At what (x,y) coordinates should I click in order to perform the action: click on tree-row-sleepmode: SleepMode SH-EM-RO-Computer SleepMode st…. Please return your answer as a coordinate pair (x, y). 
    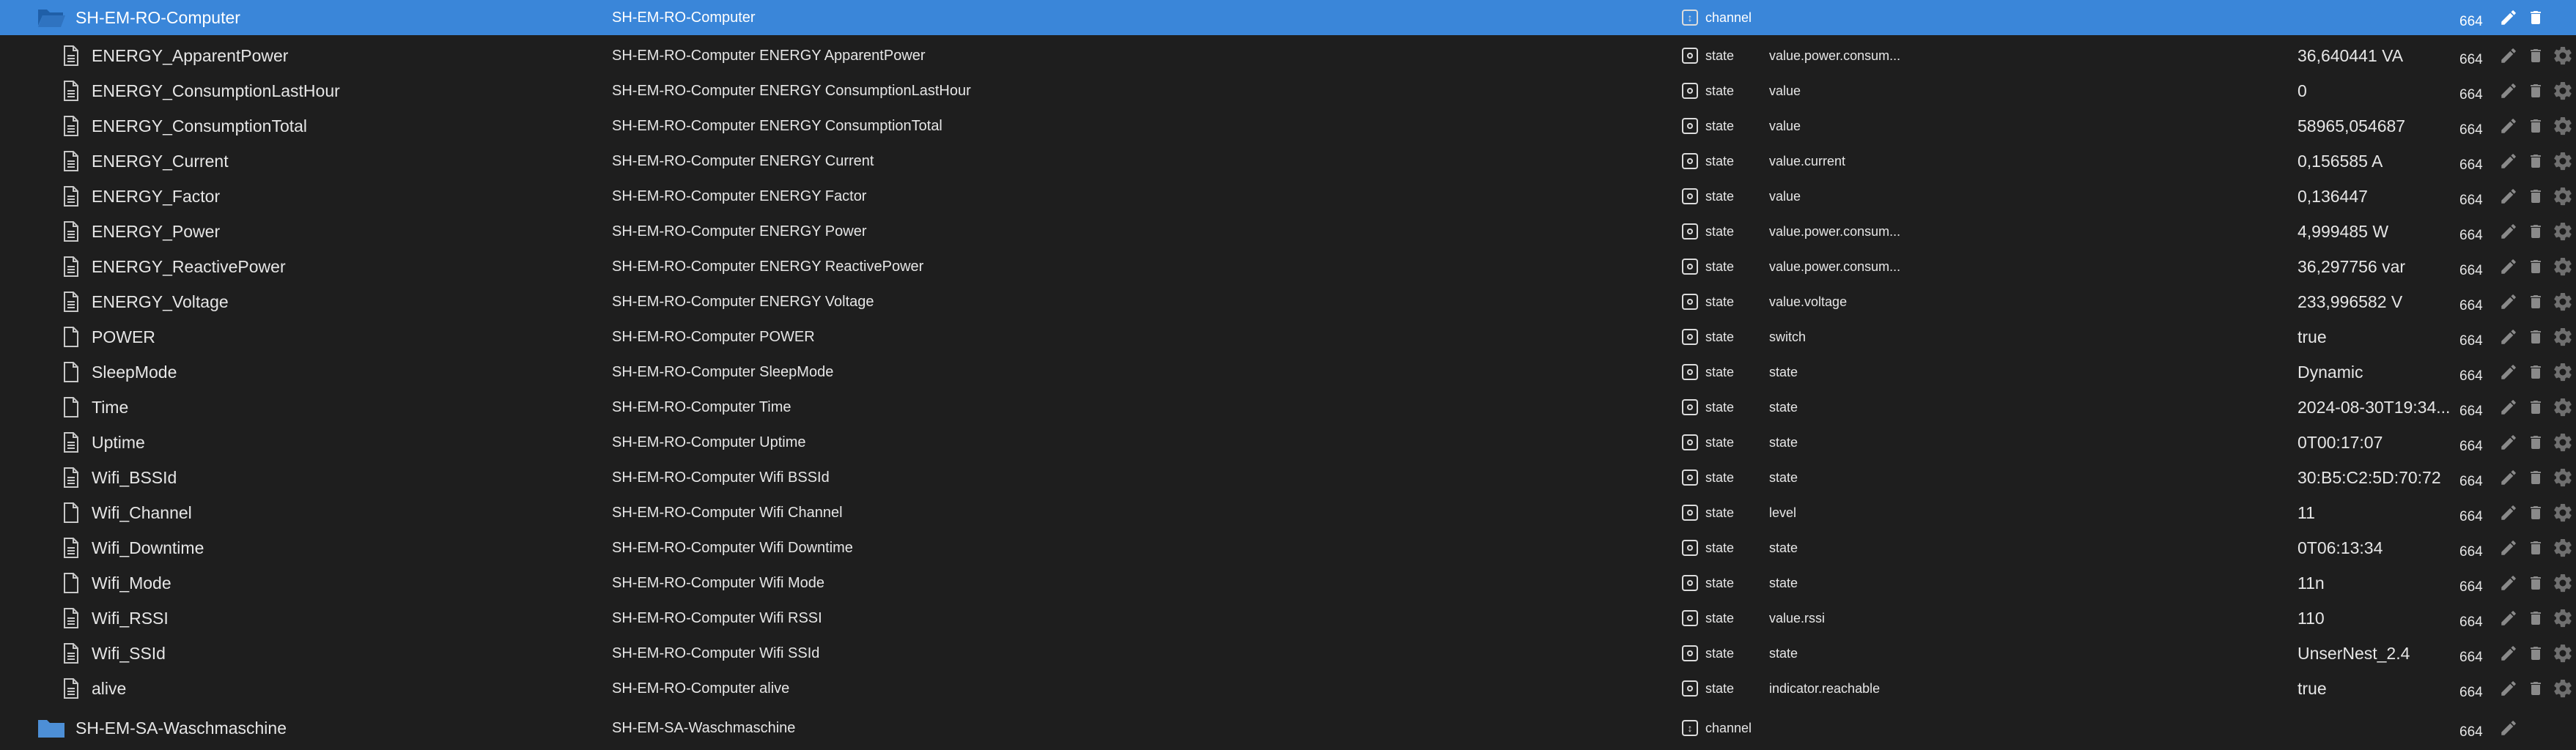
    Looking at the image, I should click on (1288, 372).